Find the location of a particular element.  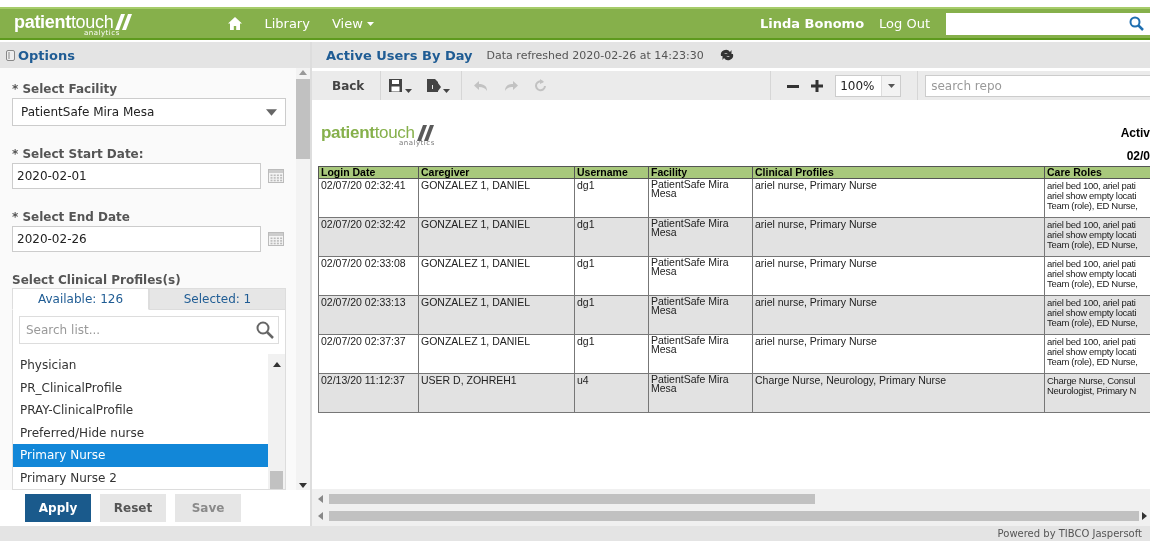

date-field: 2020-02-26 is located at coordinates (136, 239).